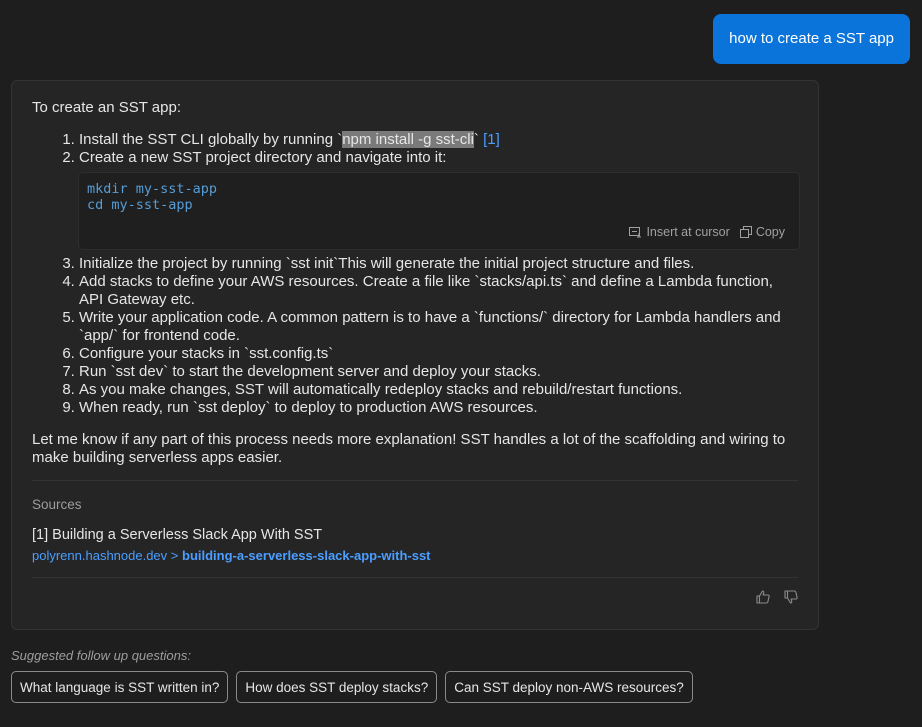  I want to click on code-content: mkdir my-sst-app cd my-sst-app, so click(152, 197).